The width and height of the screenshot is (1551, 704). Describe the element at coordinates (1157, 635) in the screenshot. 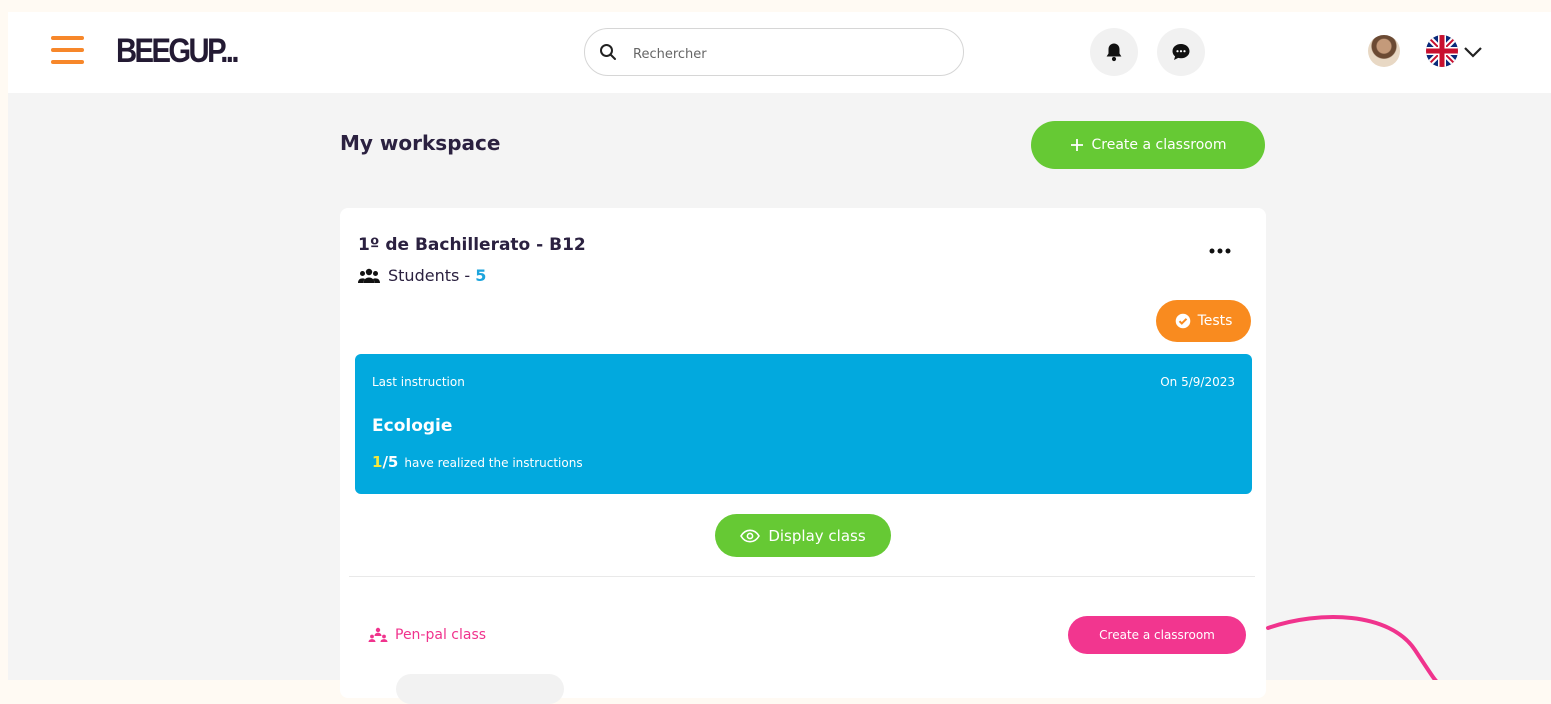

I see `penpal-create-classroom-button: Create a classroom` at that location.